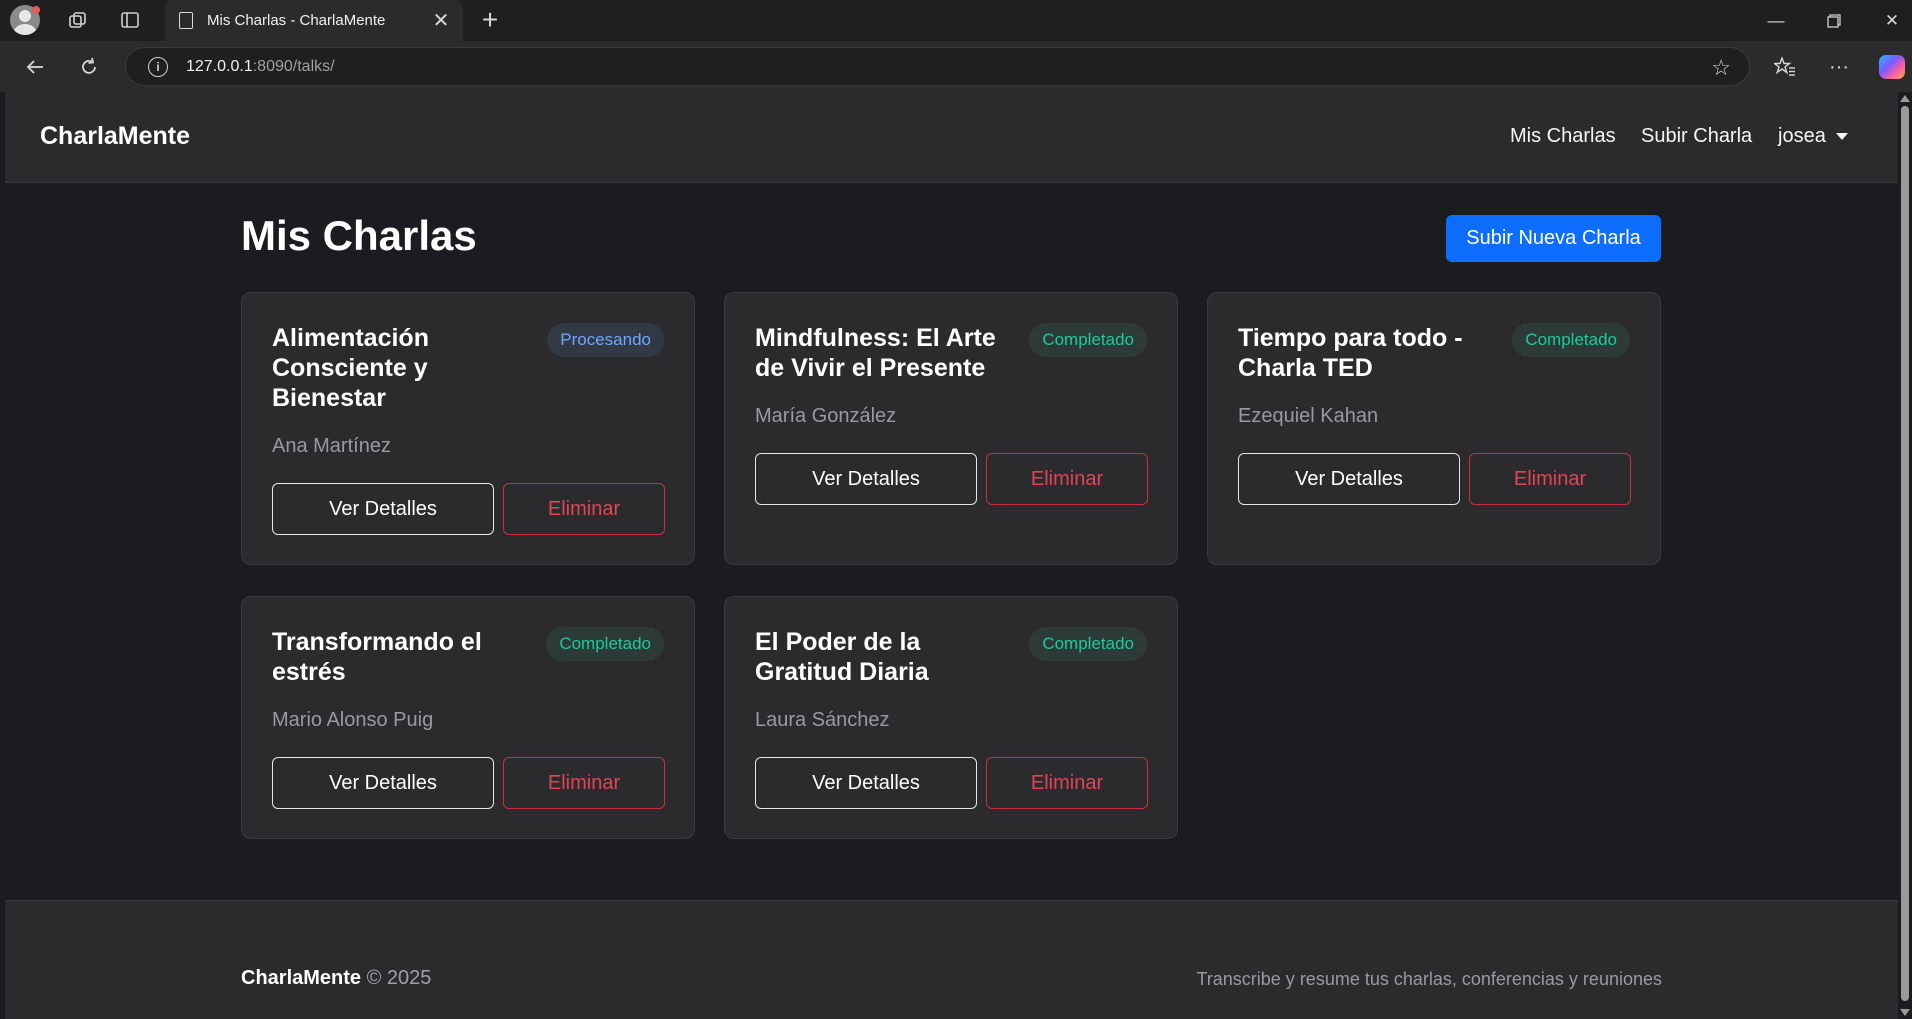 Image resolution: width=1912 pixels, height=1019 pixels. What do you see at coordinates (186, 20) in the screenshot?
I see `document-icon` at bounding box center [186, 20].